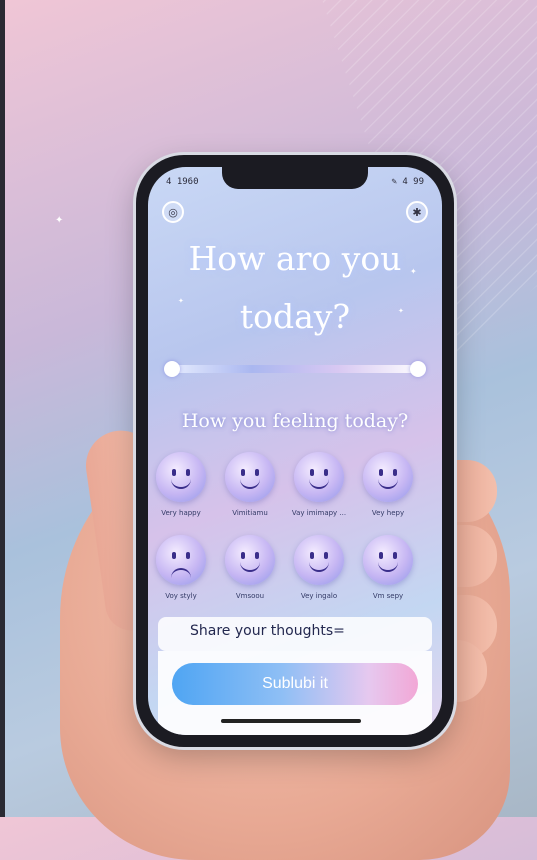 The height and width of the screenshot is (860, 537). I want to click on sad-face-icon, so click(181, 560).